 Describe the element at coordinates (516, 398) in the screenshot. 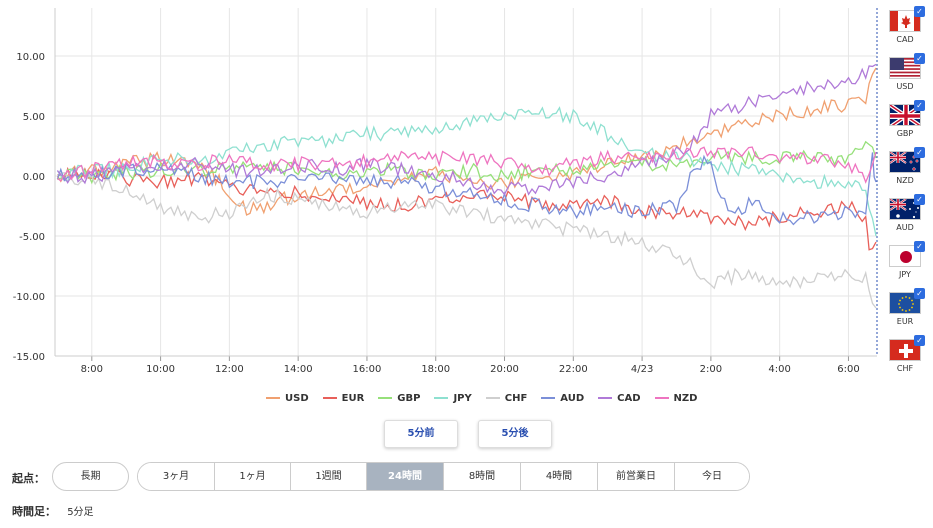

I see `legend-label: CHF` at that location.